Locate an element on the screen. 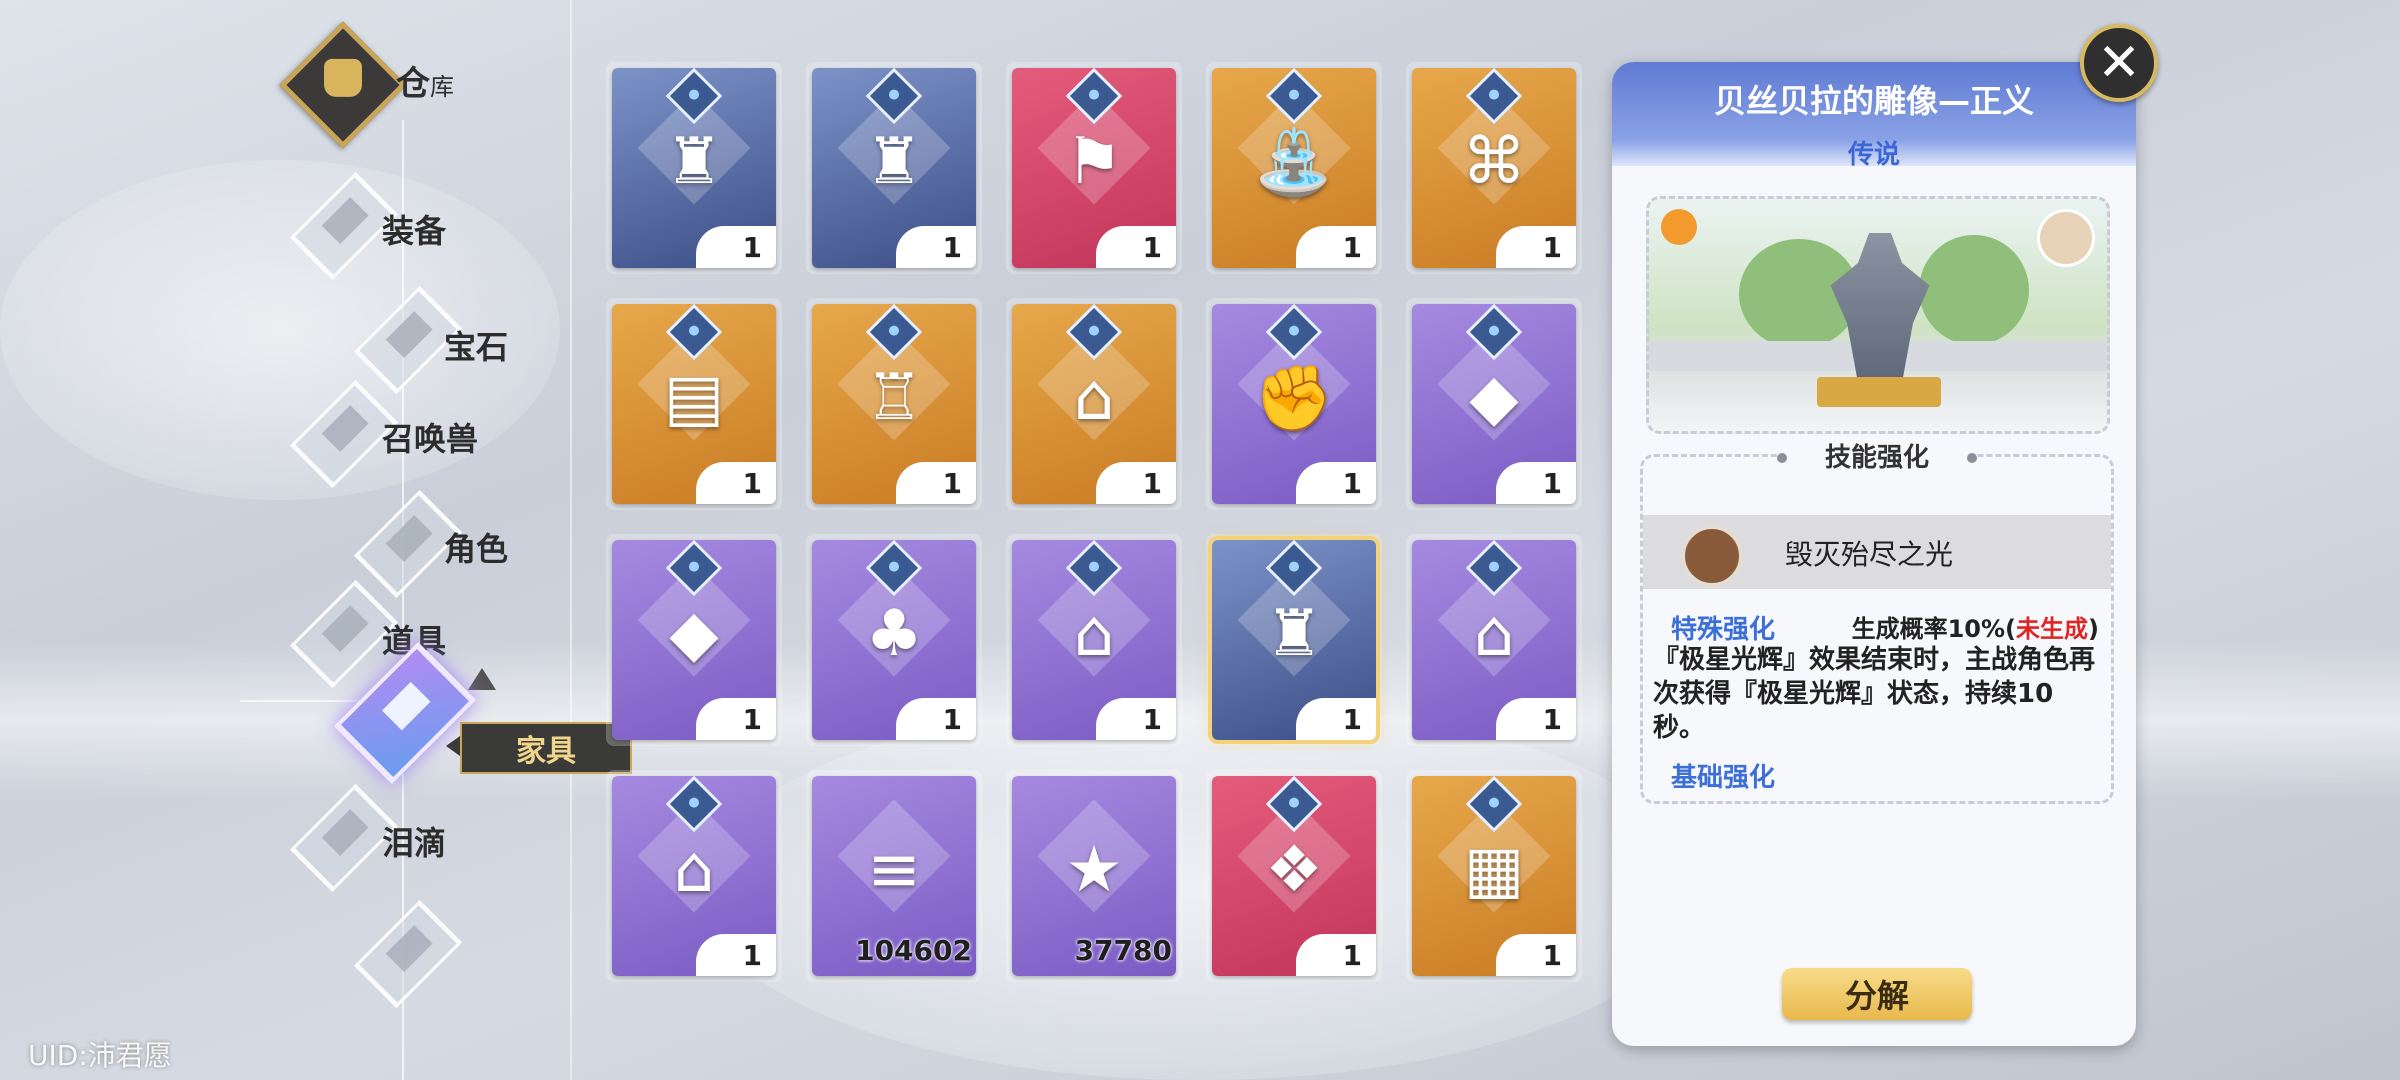  item-slot: ⌘ 1 is located at coordinates (1494, 168).